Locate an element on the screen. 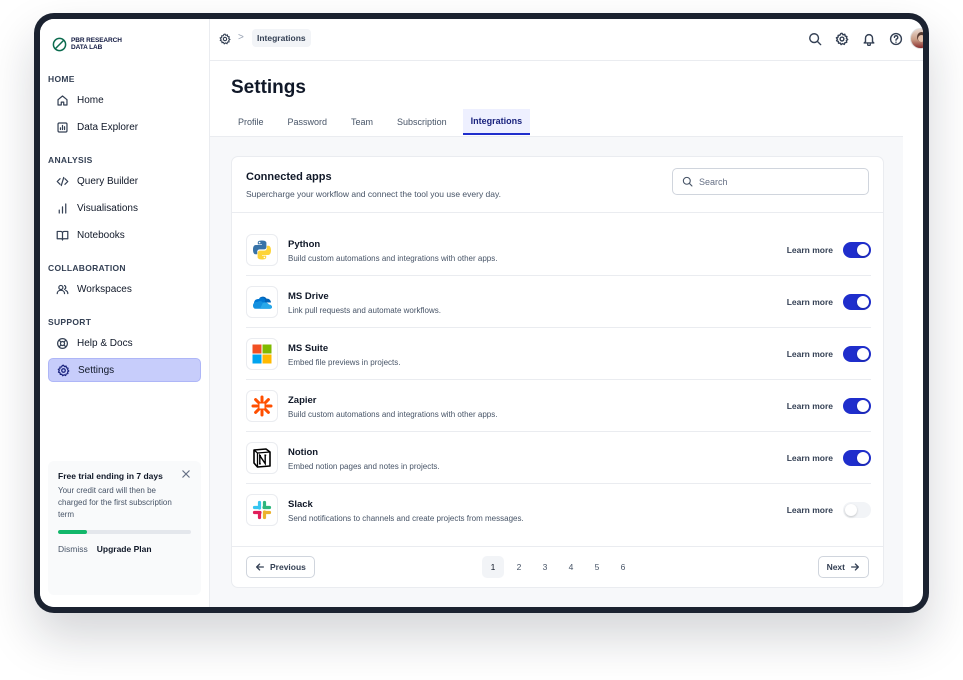 The width and height of the screenshot is (963, 680). page-number: 5 is located at coordinates (597, 567).